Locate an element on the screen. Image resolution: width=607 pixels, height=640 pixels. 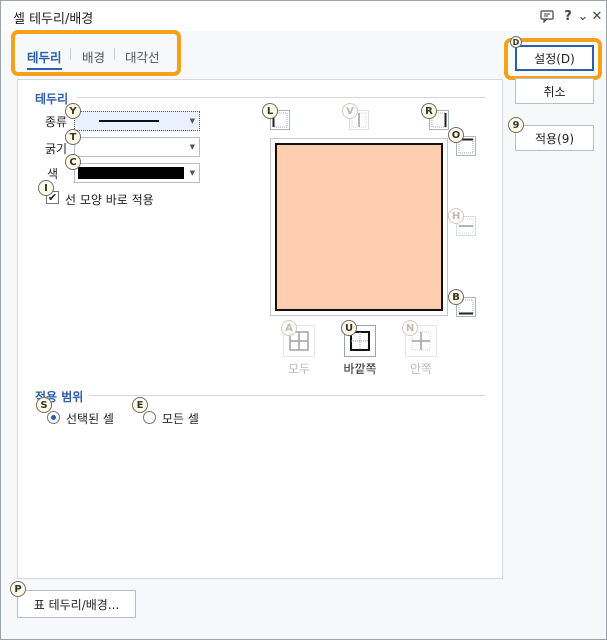
all-borders-label: 모두 is located at coordinates (299, 369).